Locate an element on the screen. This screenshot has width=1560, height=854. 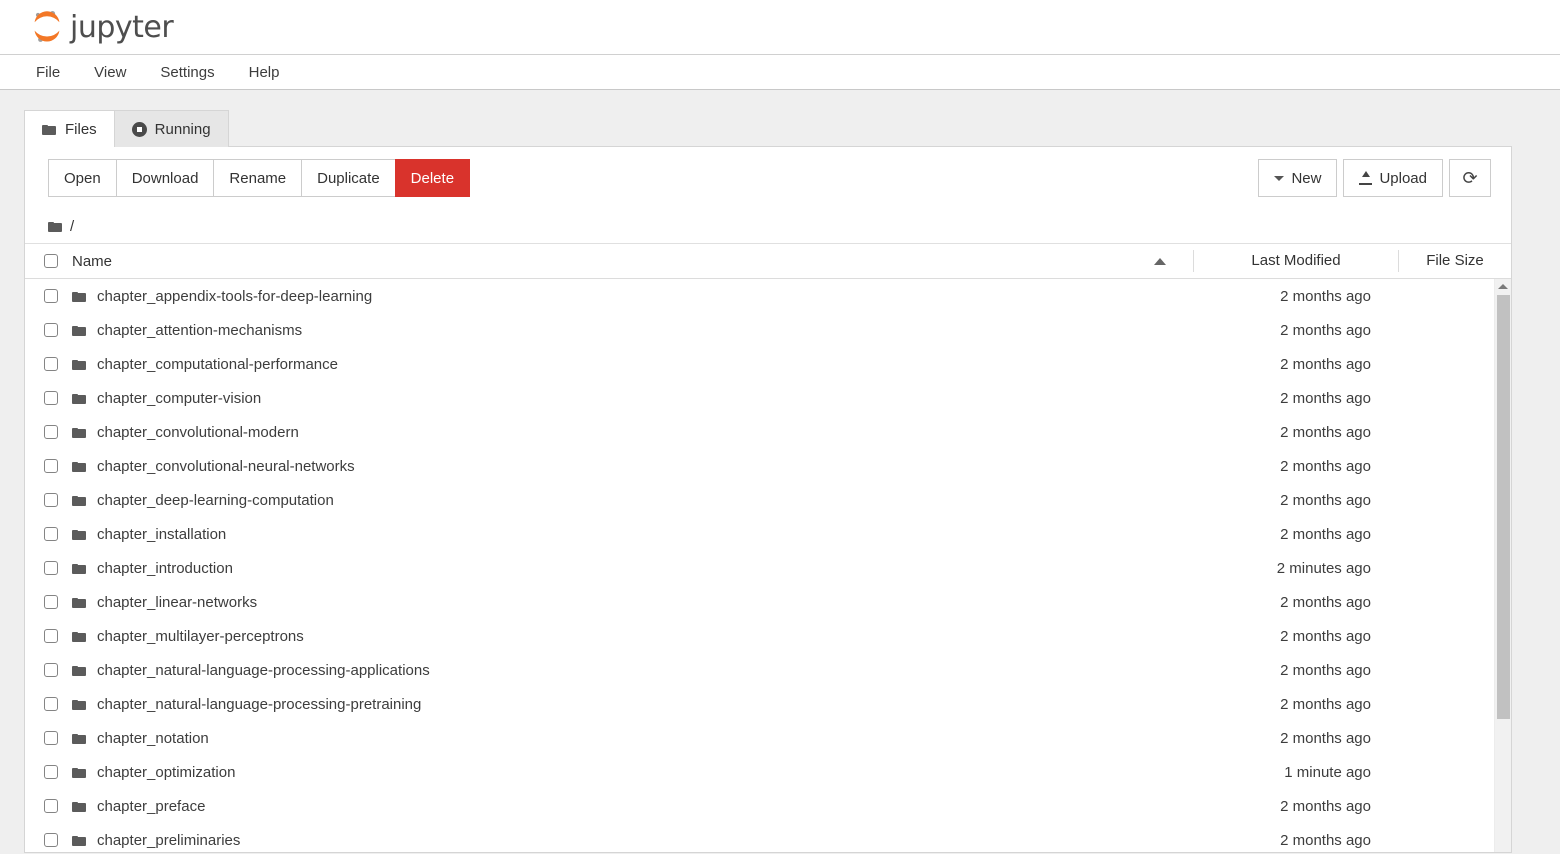
row-name-link: chapter_convolutional-neural-networks is located at coordinates (611, 466).